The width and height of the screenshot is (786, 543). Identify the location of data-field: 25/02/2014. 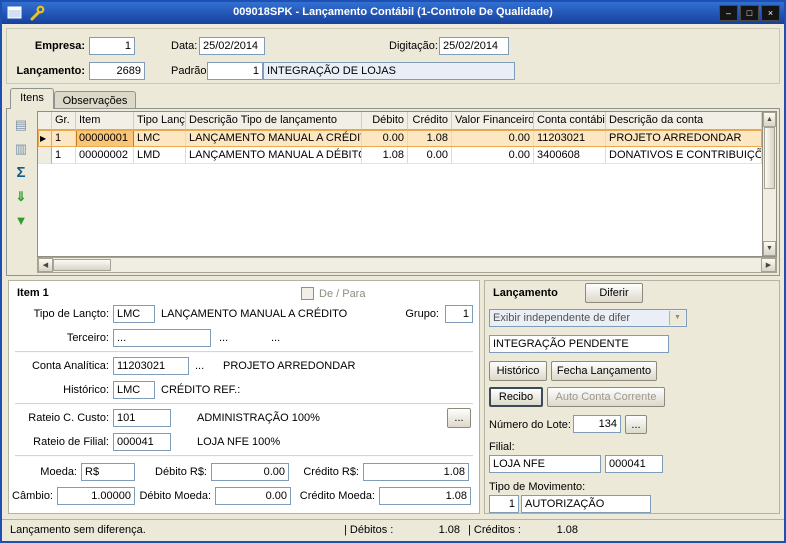
(232, 46).